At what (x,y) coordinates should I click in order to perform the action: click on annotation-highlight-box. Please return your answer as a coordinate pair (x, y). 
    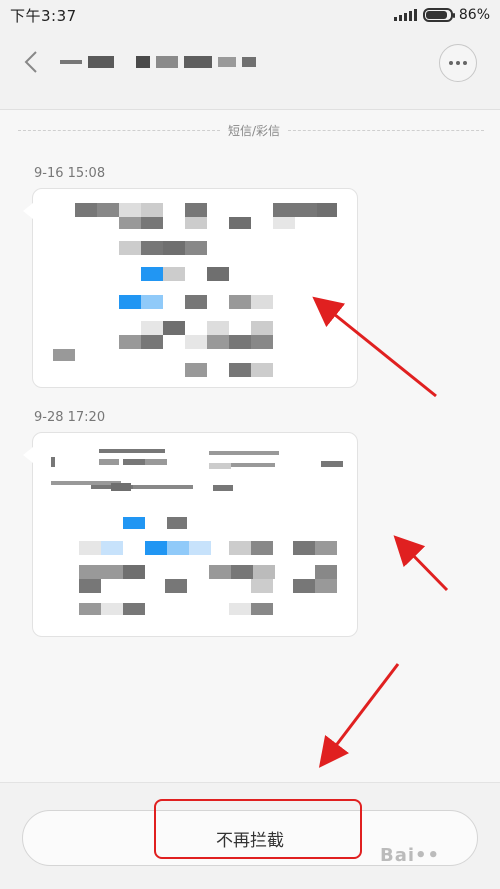
    Looking at the image, I should click on (258, 829).